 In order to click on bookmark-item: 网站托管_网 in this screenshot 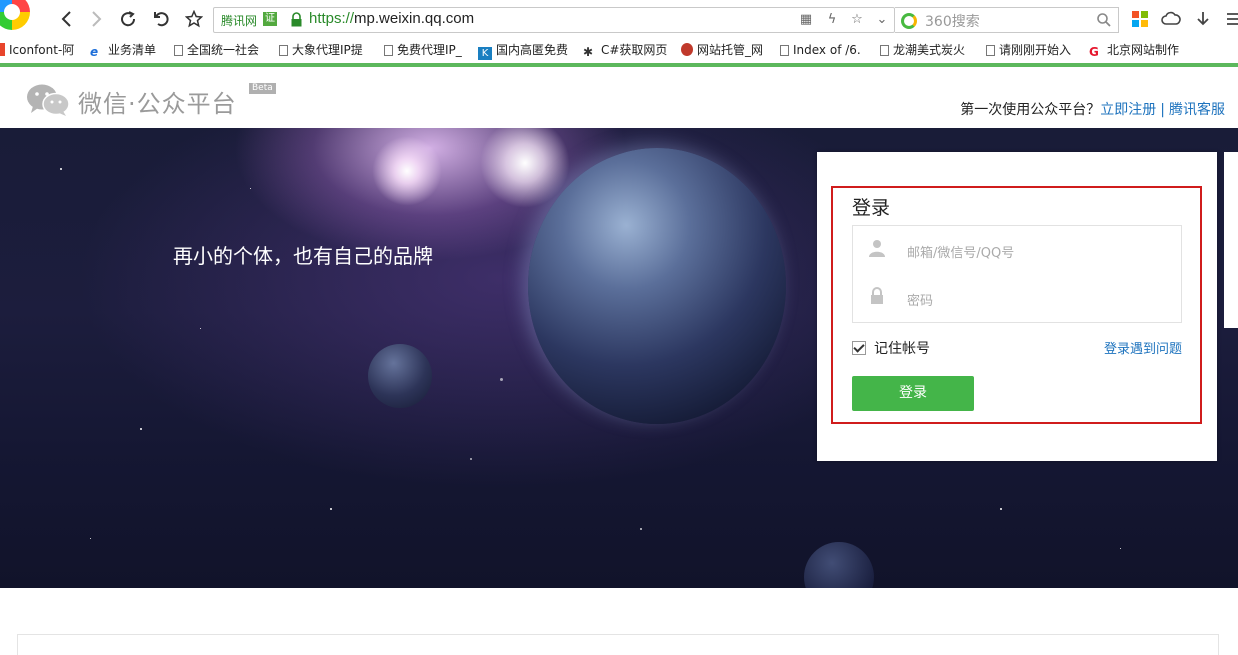, I will do `click(722, 50)`.